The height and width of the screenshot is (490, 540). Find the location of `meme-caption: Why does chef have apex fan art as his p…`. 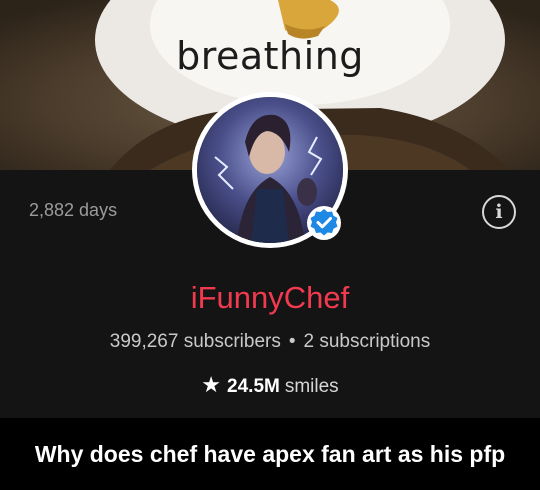

meme-caption: Why does chef have apex fan art as his p… is located at coordinates (270, 454).